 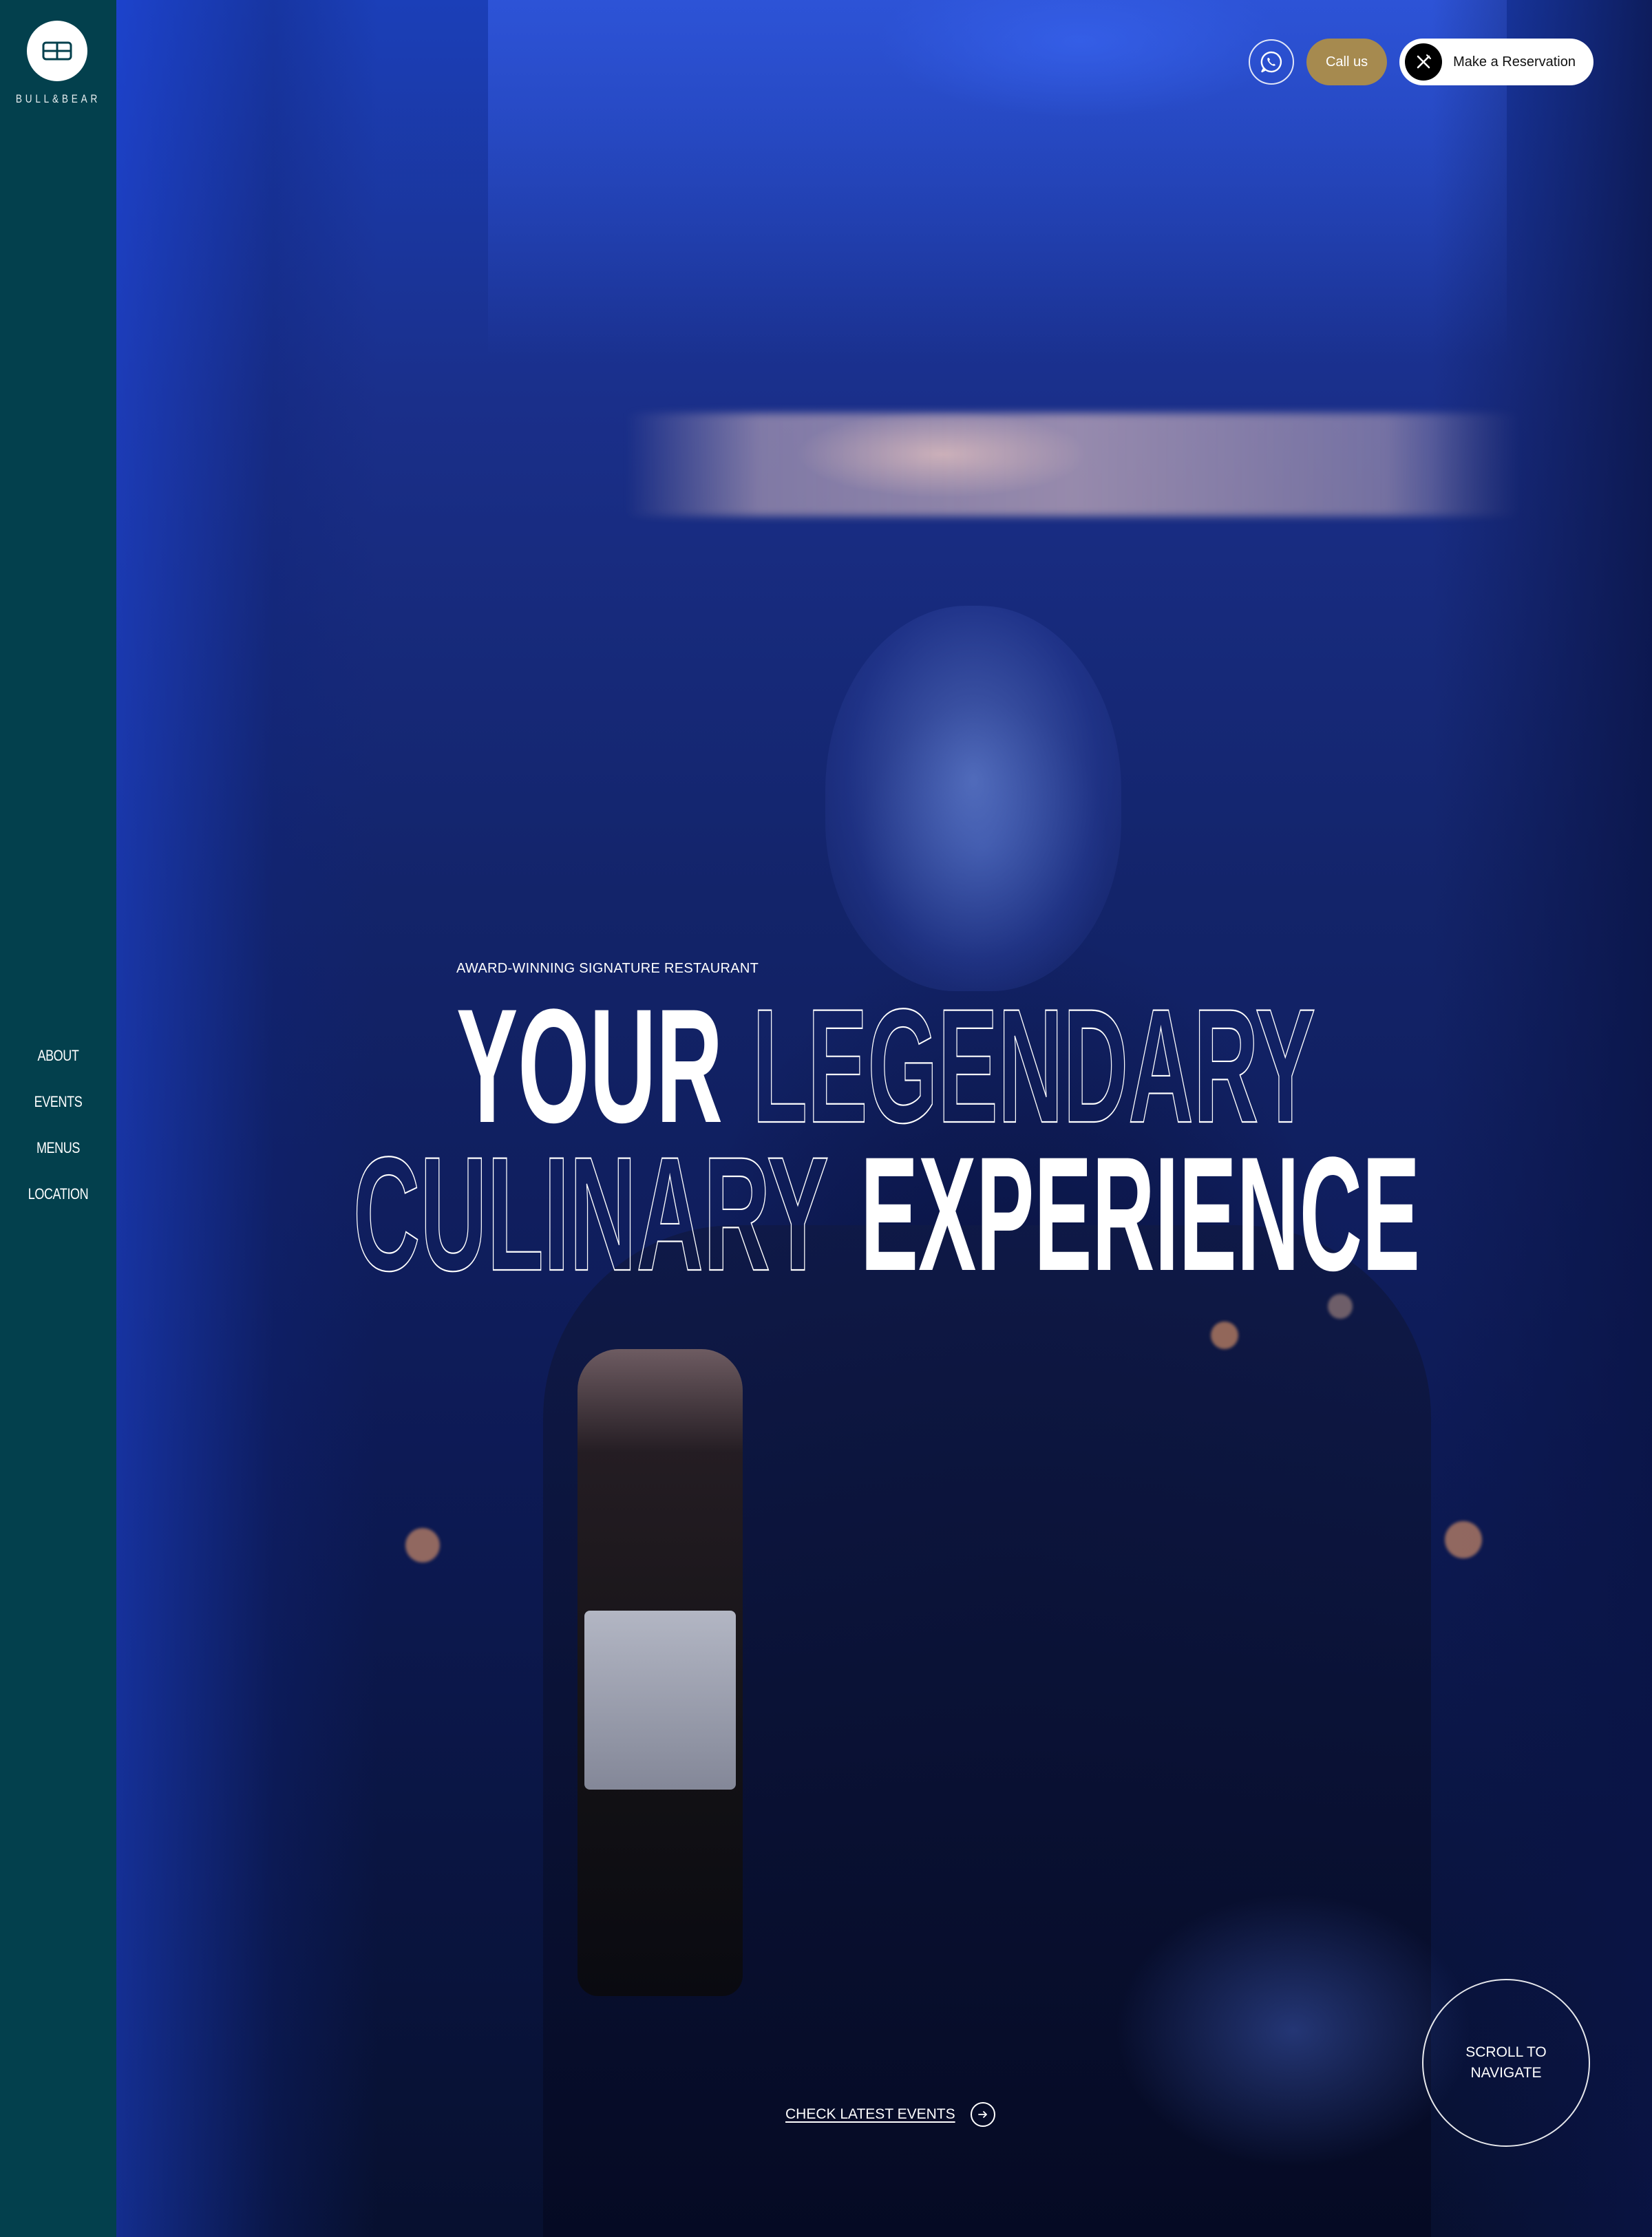 I want to click on server-portrait, so click(x=973, y=798).